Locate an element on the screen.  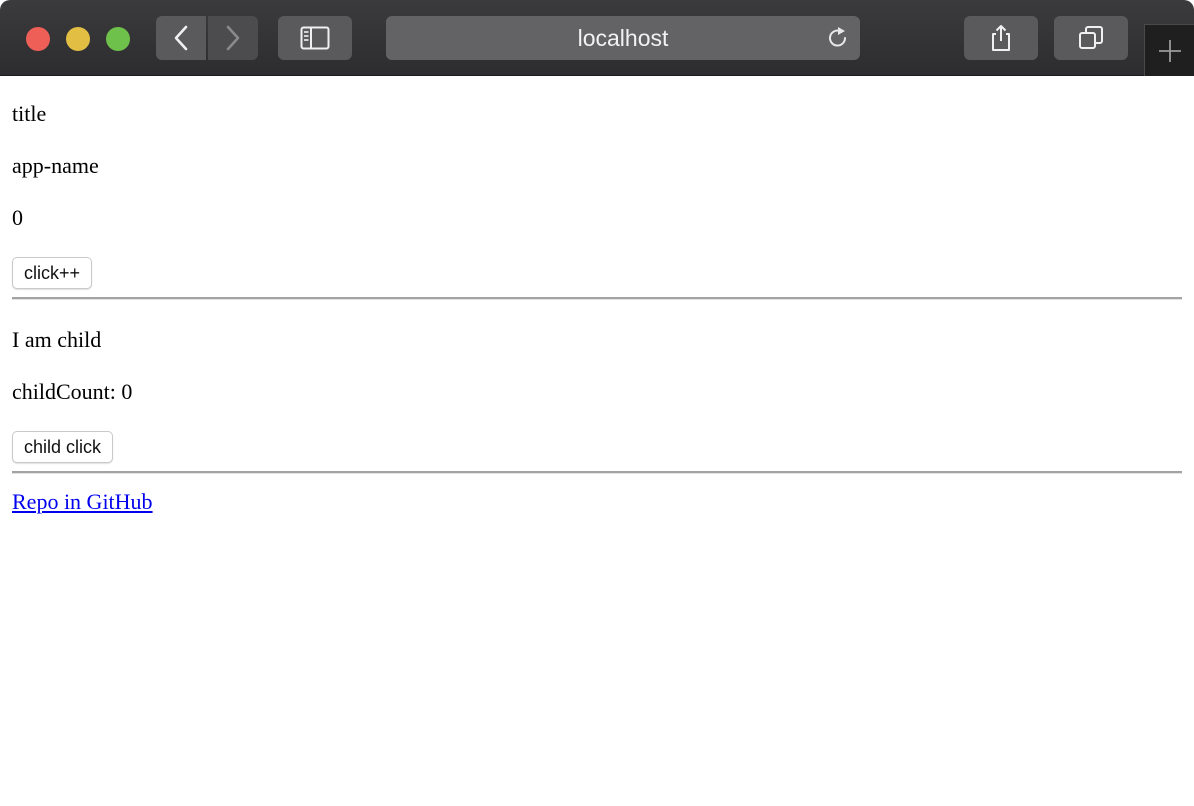
back-button is located at coordinates (181, 38).